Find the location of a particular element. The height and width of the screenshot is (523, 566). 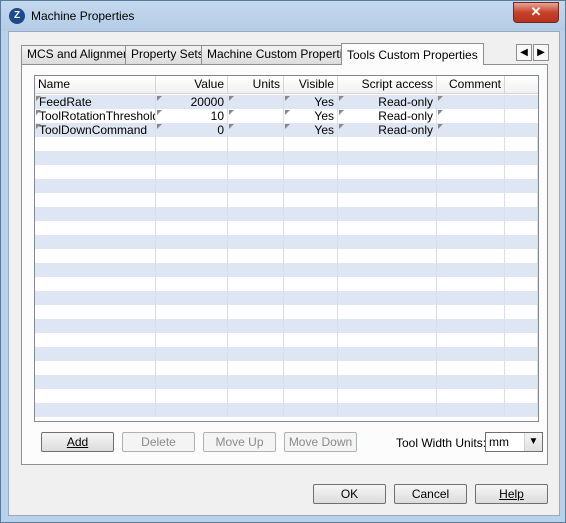

cell-name: ToolRotationThreshold is located at coordinates (95, 116).